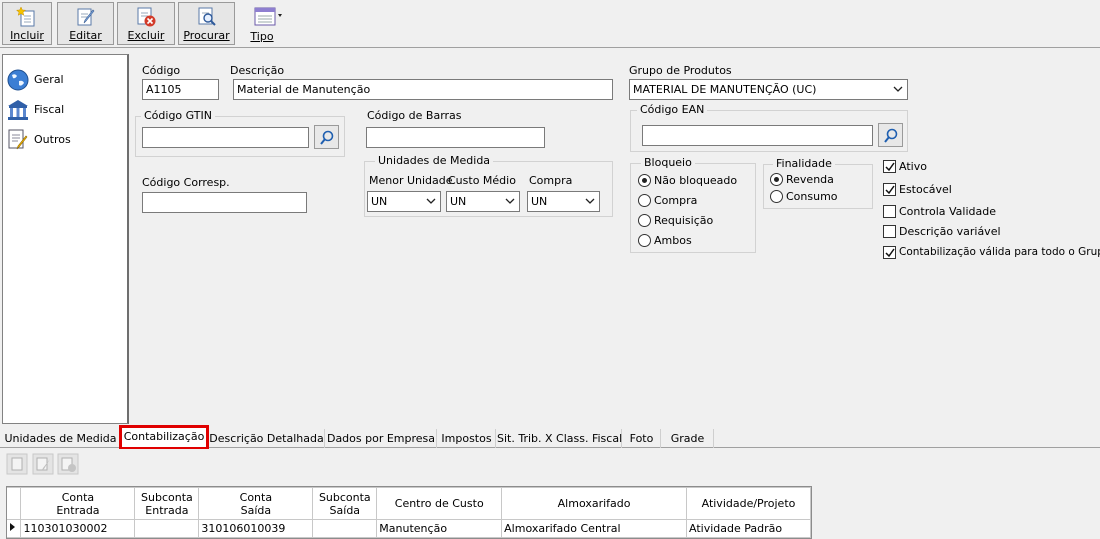 The width and height of the screenshot is (1100, 539). Describe the element at coordinates (923, 167) in the screenshot. I see `ativo-checkbox: Ativo` at that location.